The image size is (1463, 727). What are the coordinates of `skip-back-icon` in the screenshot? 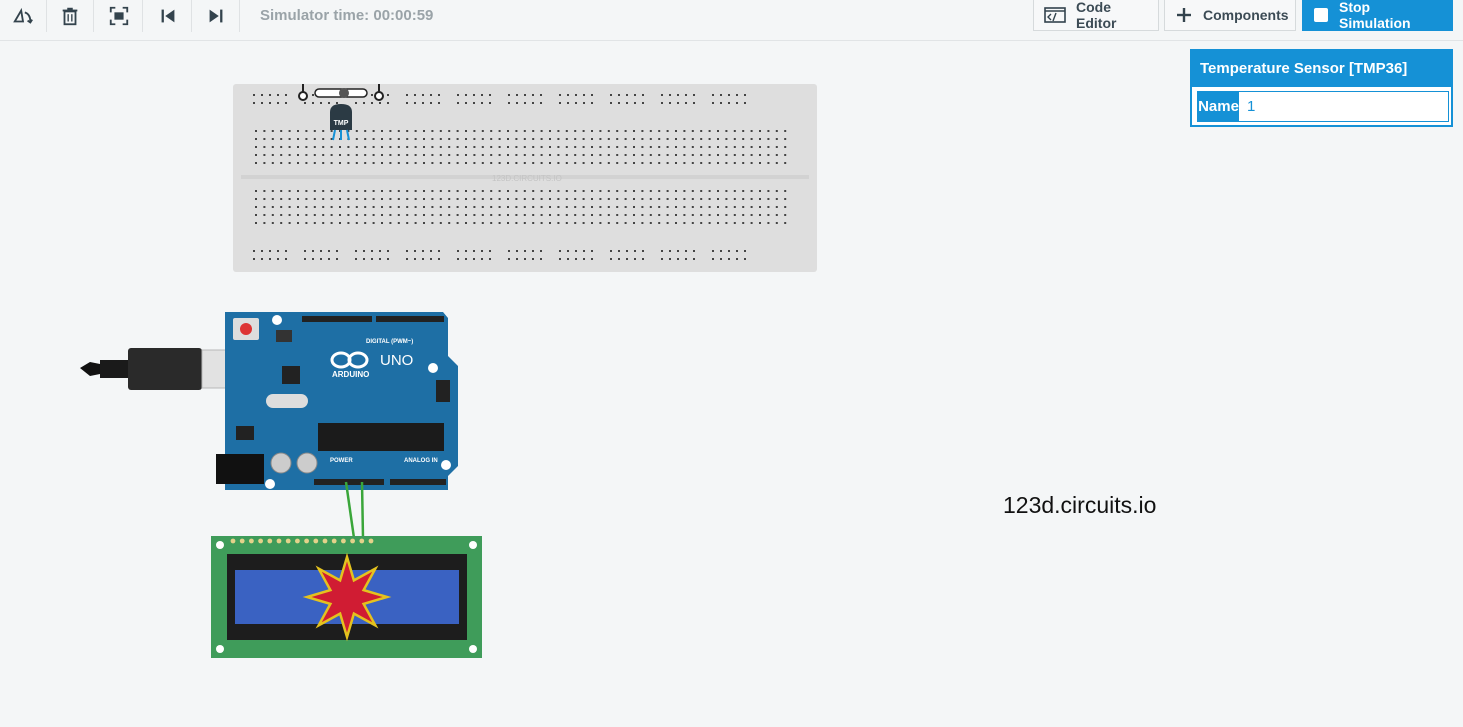 It's located at (168, 16).